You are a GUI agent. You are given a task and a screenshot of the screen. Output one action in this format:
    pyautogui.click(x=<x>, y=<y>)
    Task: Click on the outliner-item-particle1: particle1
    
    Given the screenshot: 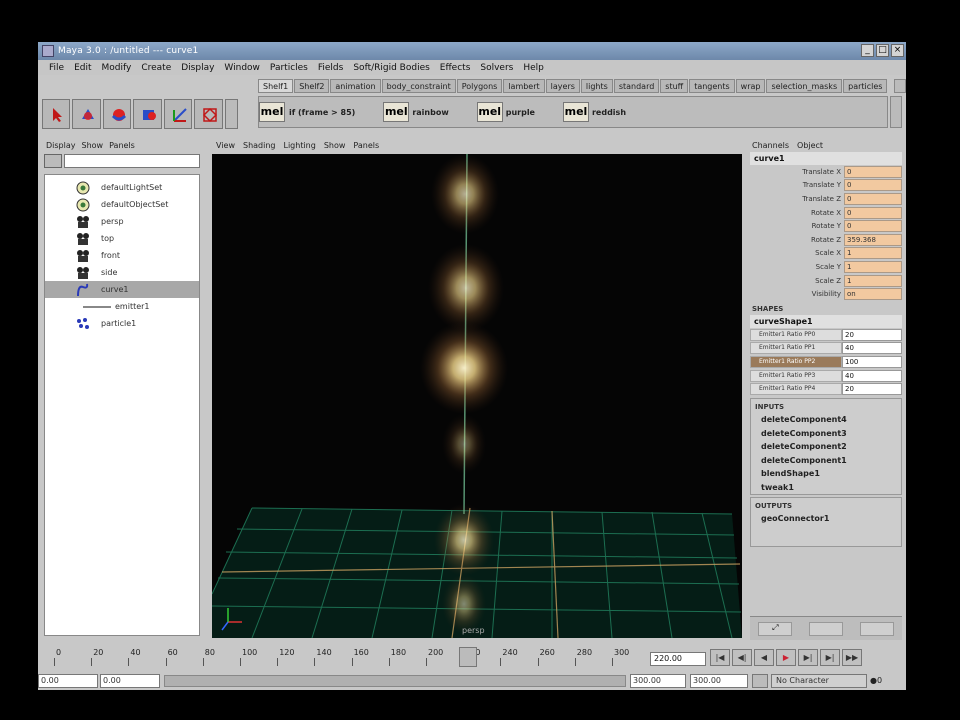 What is the action you would take?
    pyautogui.click(x=122, y=323)
    